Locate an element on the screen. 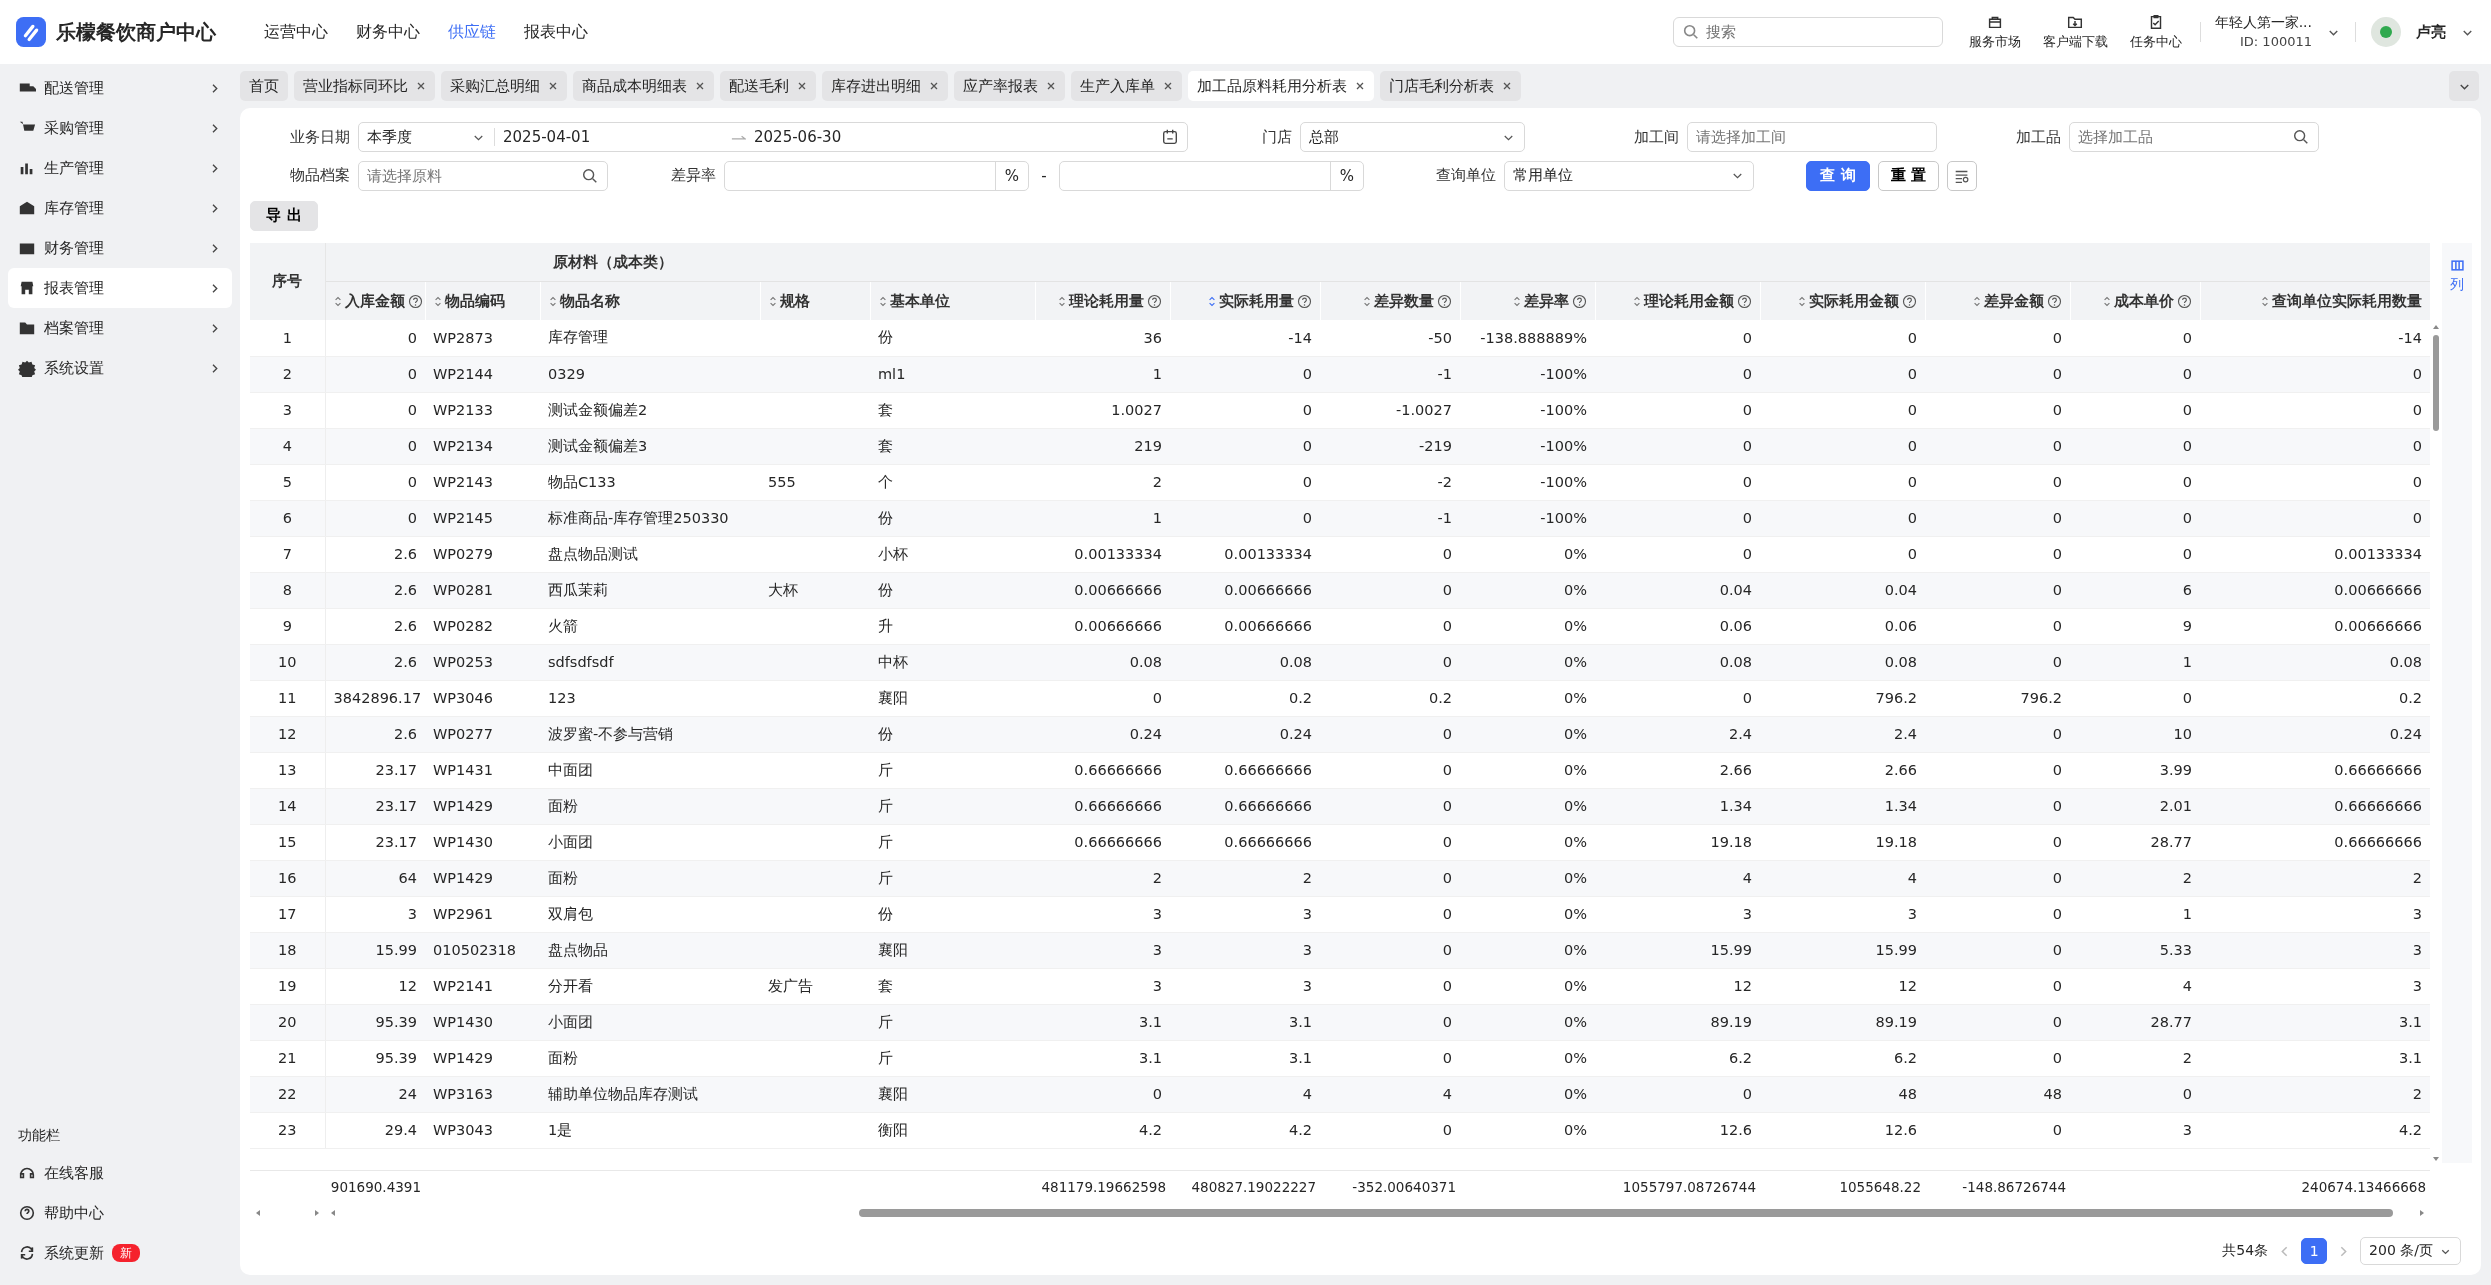 The height and width of the screenshot is (1285, 2491). column-header: 差异数量 is located at coordinates (1390, 300).